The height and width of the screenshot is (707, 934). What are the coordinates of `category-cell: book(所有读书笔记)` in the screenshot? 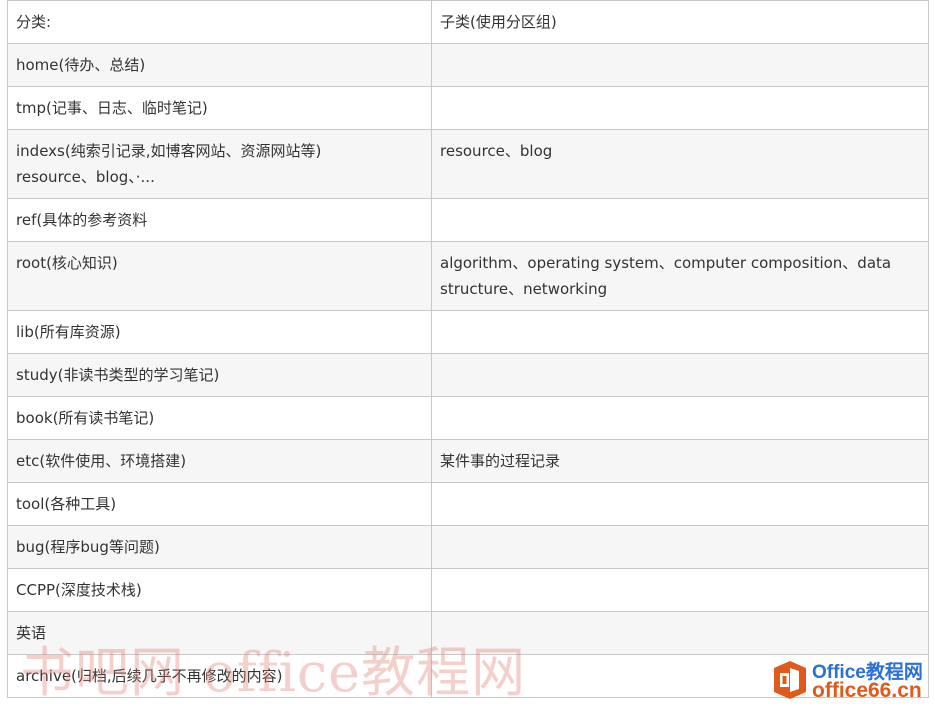 It's located at (219, 418).